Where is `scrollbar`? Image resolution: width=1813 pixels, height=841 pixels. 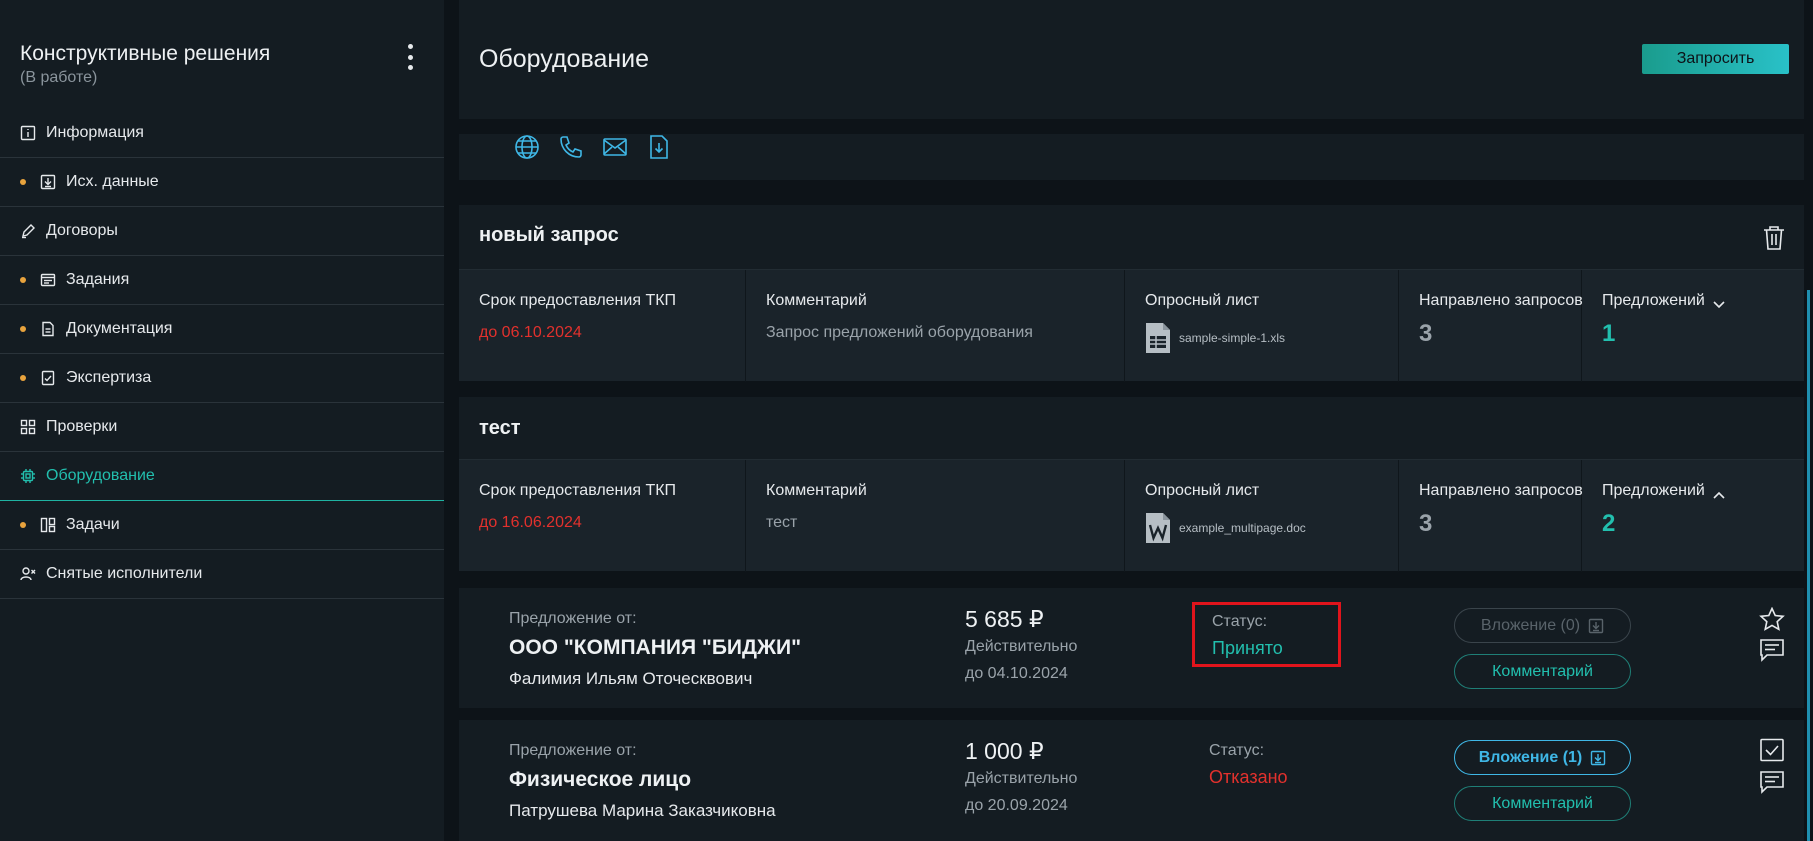 scrollbar is located at coordinates (1808, 565).